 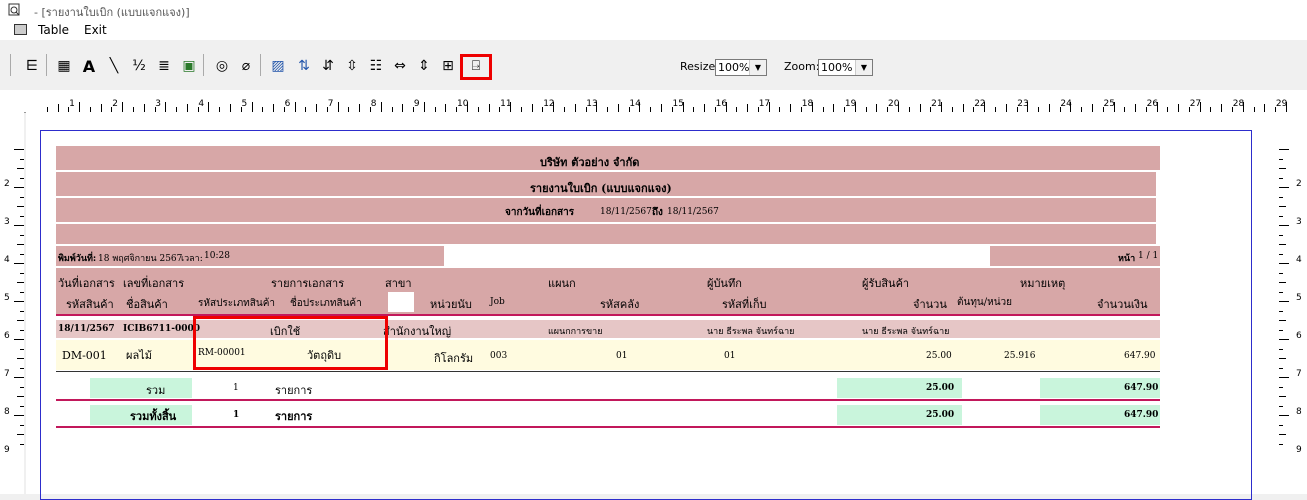 What do you see at coordinates (601, 188) in the screenshot?
I see `report-title: รายงานใบเบิก (แบบแจกแจง)` at bounding box center [601, 188].